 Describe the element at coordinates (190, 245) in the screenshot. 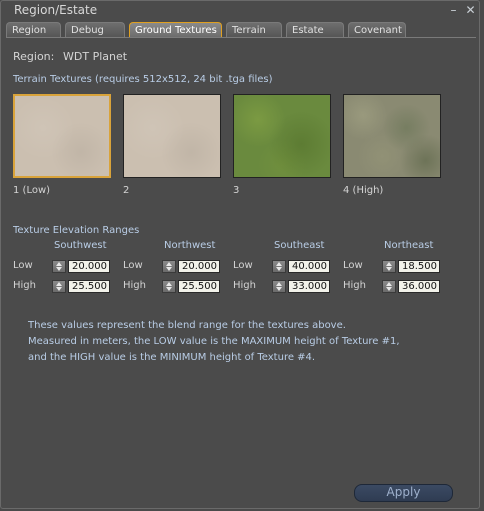

I see `corner-header-northwest: Northwest` at that location.